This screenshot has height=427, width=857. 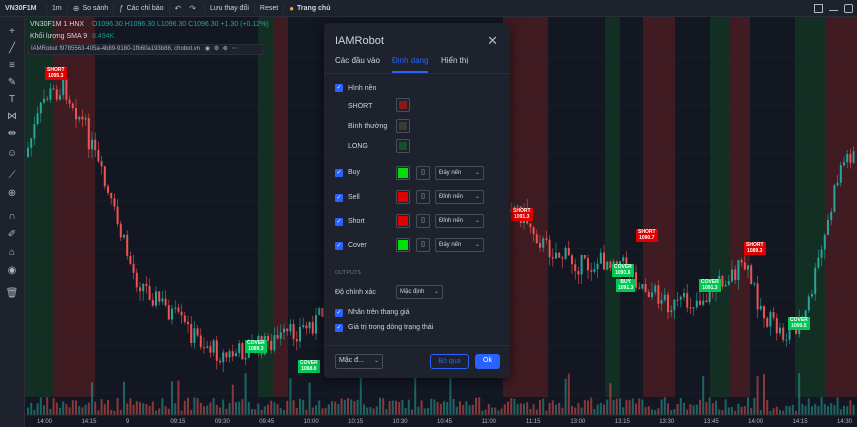 I want to click on precision-select: Mặc định ⌄, so click(x=419, y=292).